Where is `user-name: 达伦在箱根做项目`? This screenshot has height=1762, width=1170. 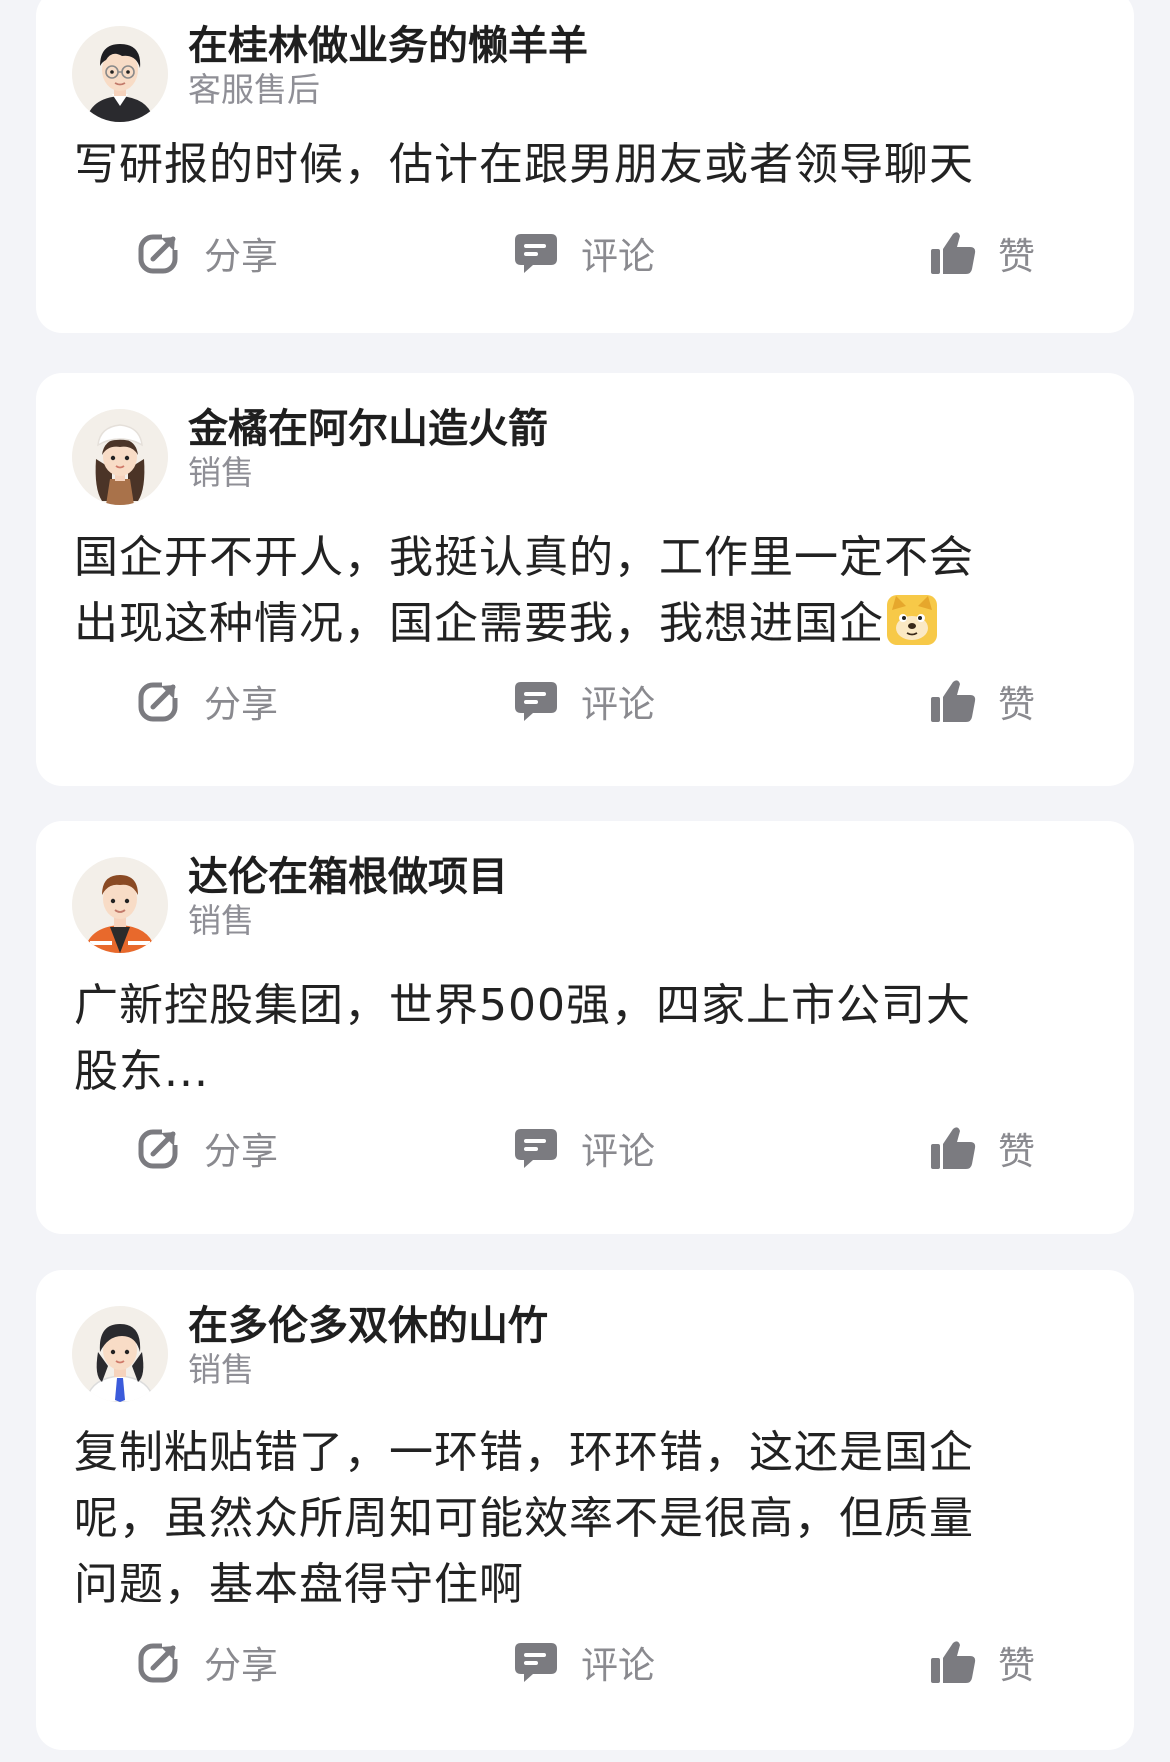
user-name: 达伦在箱根做项目 is located at coordinates (348, 877).